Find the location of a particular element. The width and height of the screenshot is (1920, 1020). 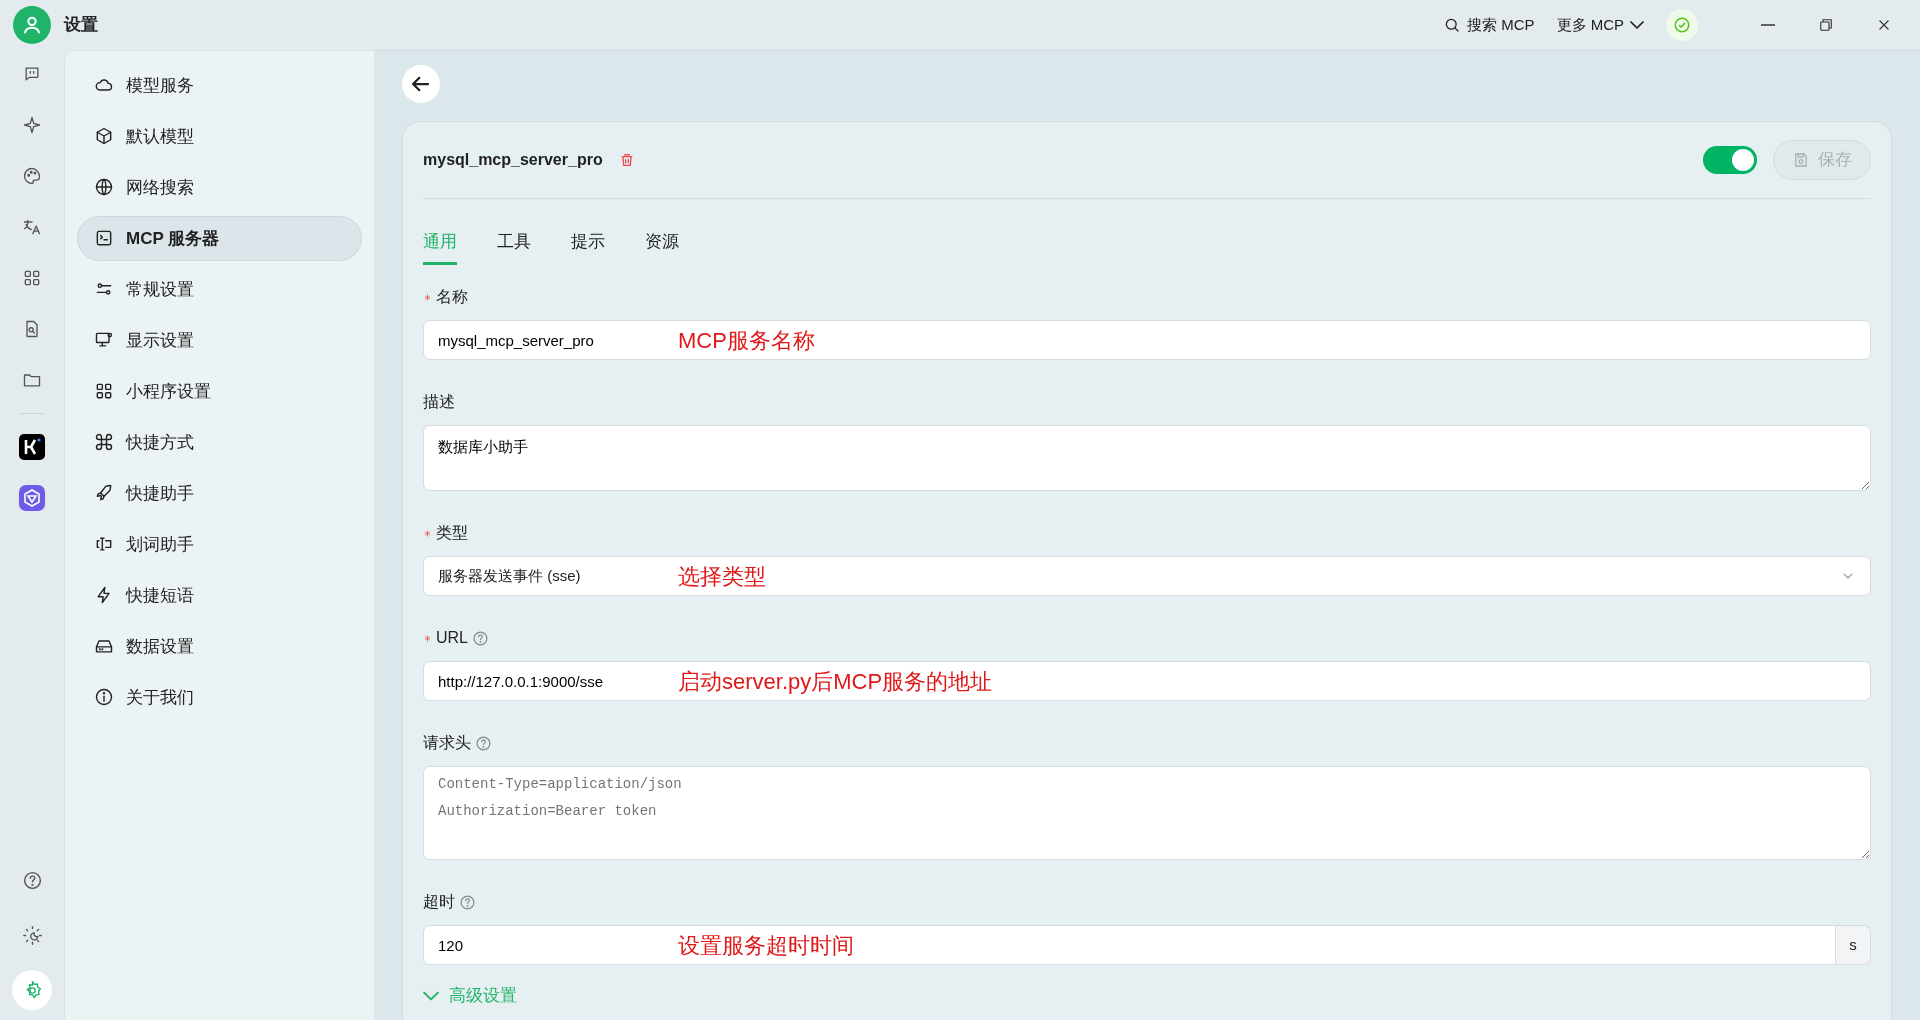

field-label: 类型 is located at coordinates (452, 533).